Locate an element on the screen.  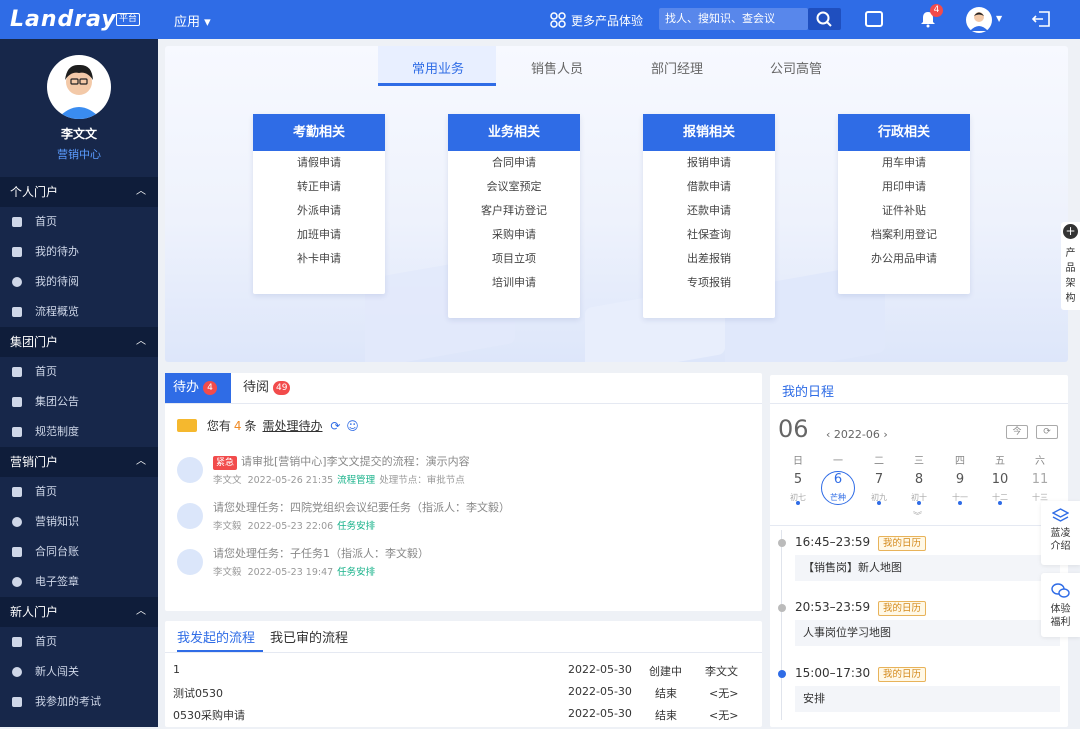
event-content: 安排 is located at coordinates (927, 699).